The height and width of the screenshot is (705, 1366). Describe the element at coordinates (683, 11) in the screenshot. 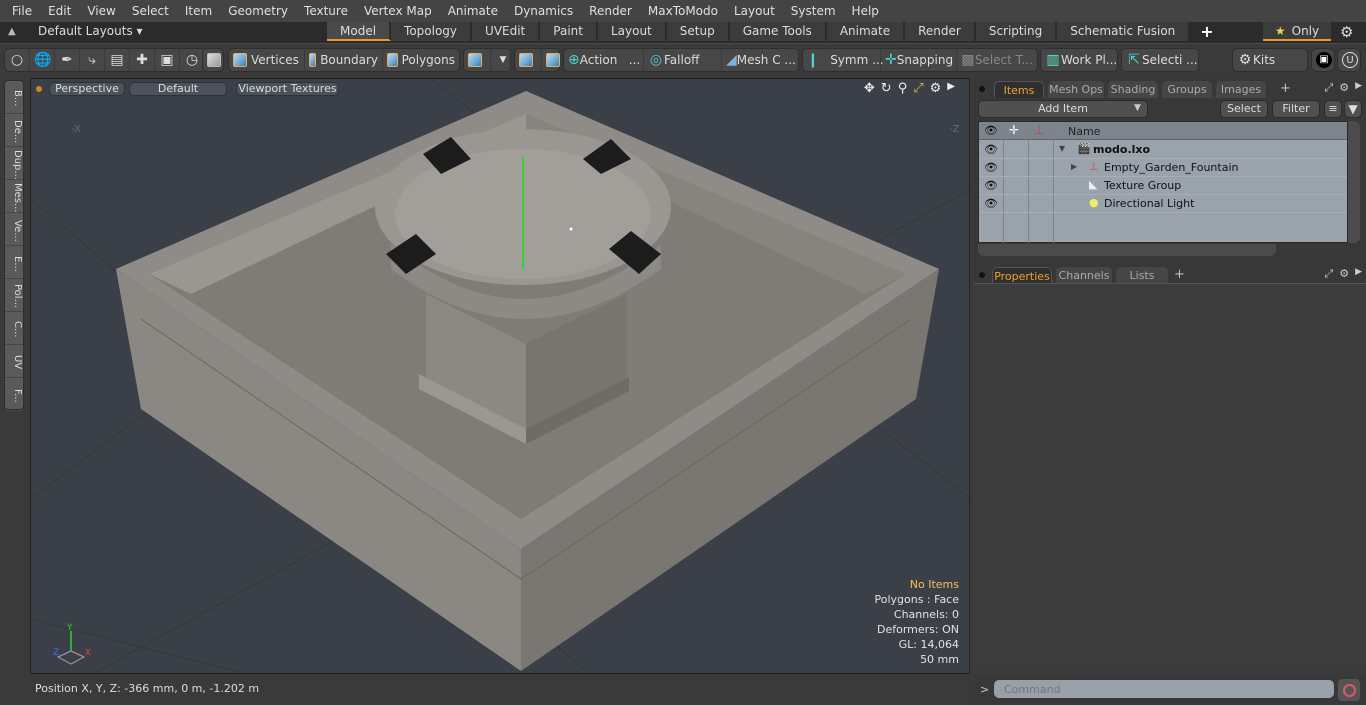

I see `menu-maxtomodo: MaxToModo` at that location.